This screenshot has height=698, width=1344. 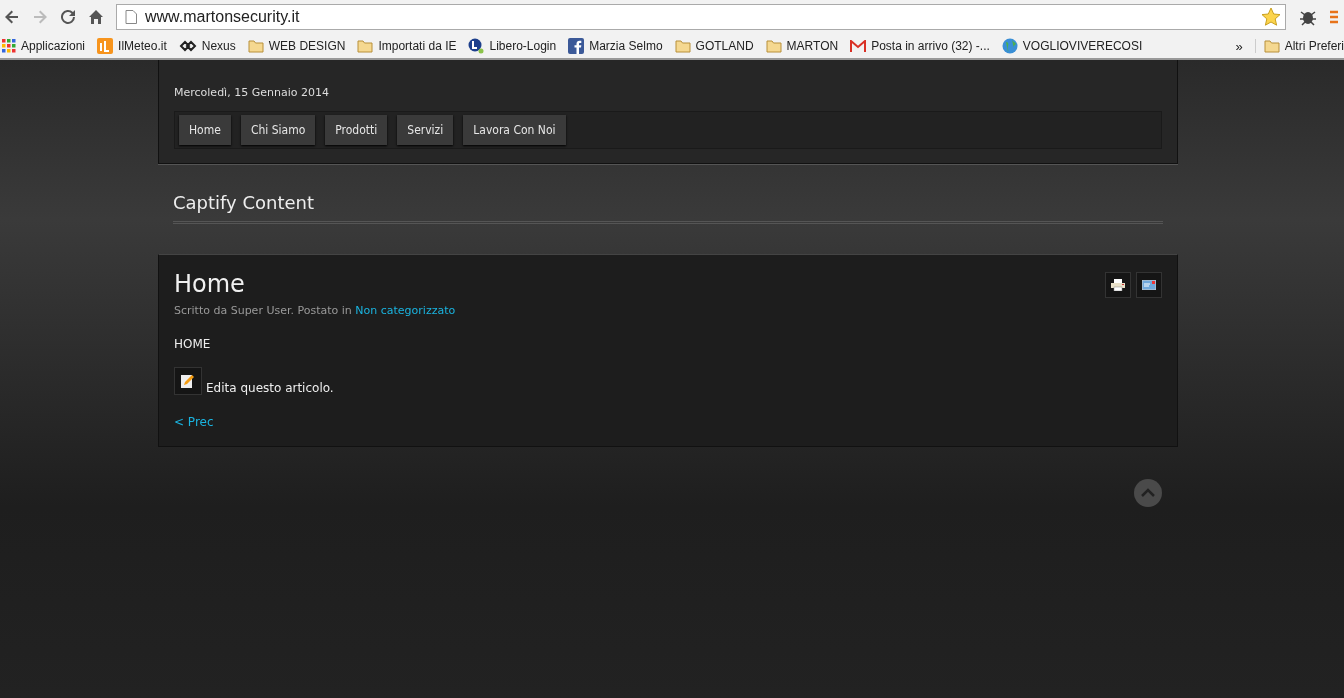 What do you see at coordinates (96, 17) in the screenshot?
I see `home-icon` at bounding box center [96, 17].